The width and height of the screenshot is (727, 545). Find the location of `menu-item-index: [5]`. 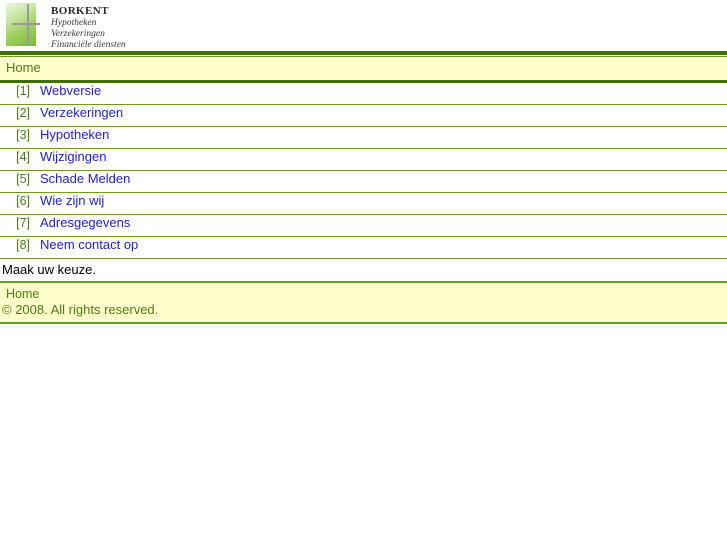

menu-item-index: [5] is located at coordinates (23, 179).